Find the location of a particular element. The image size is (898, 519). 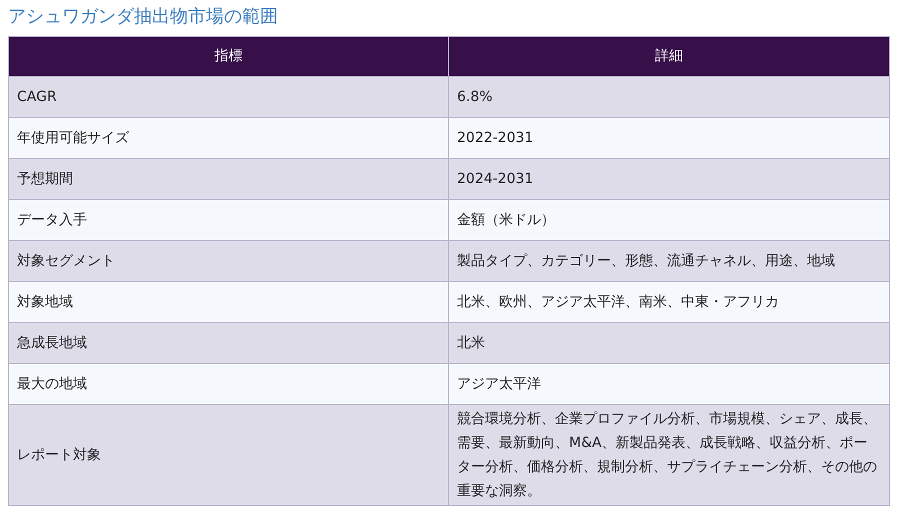

table-cell: レポート対象 is located at coordinates (228, 455).